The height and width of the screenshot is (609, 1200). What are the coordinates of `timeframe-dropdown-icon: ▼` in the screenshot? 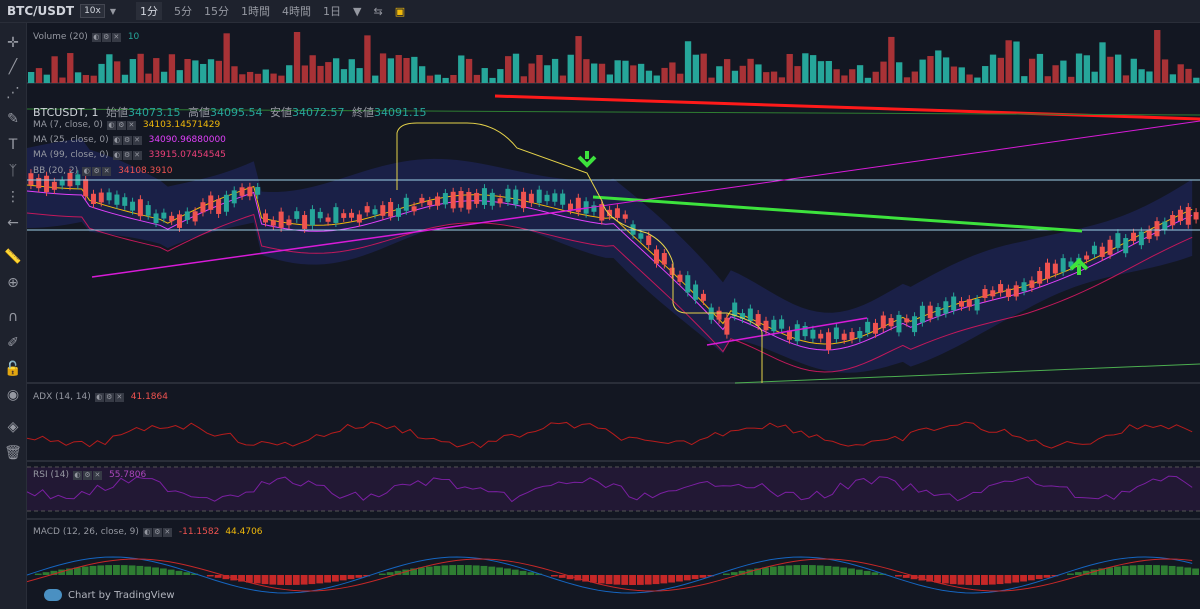 It's located at (357, 11).